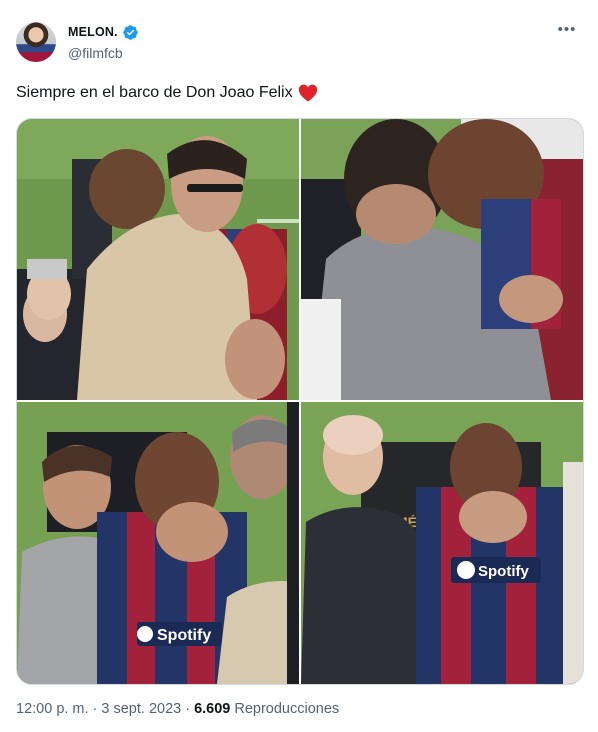  What do you see at coordinates (308, 93) in the screenshot?
I see `red-heart-icon` at bounding box center [308, 93].